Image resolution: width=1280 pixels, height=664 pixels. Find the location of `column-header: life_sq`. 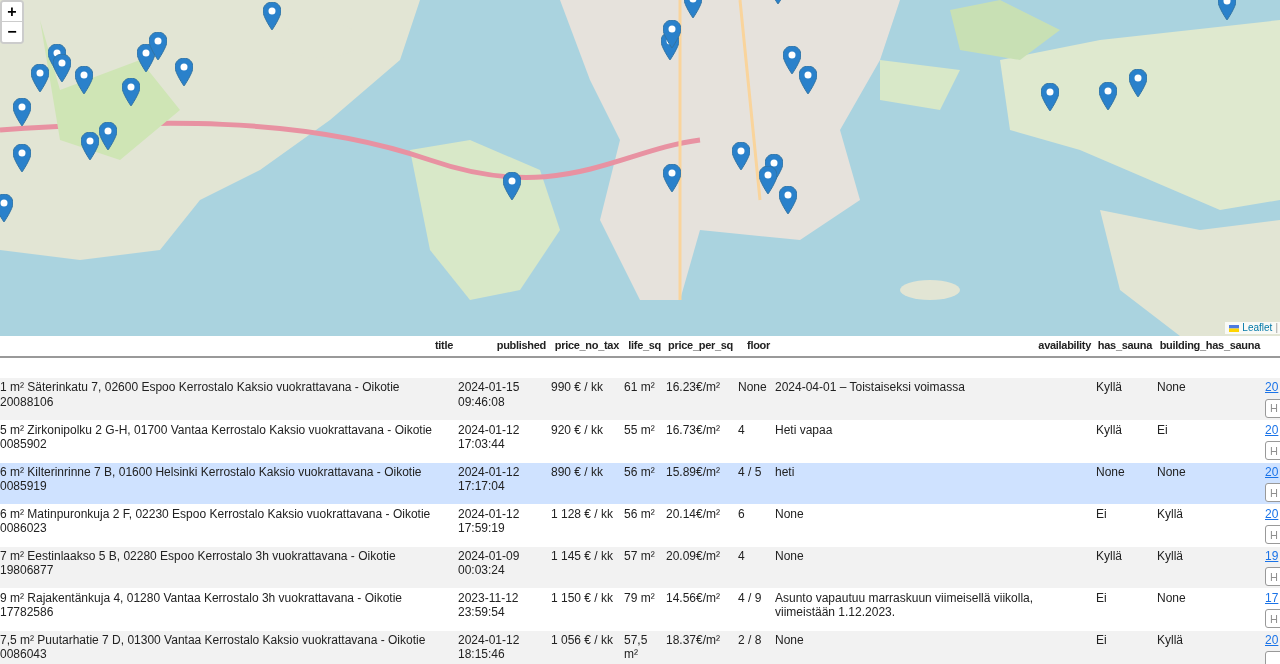

column-header: life_sq is located at coordinates (644, 344).